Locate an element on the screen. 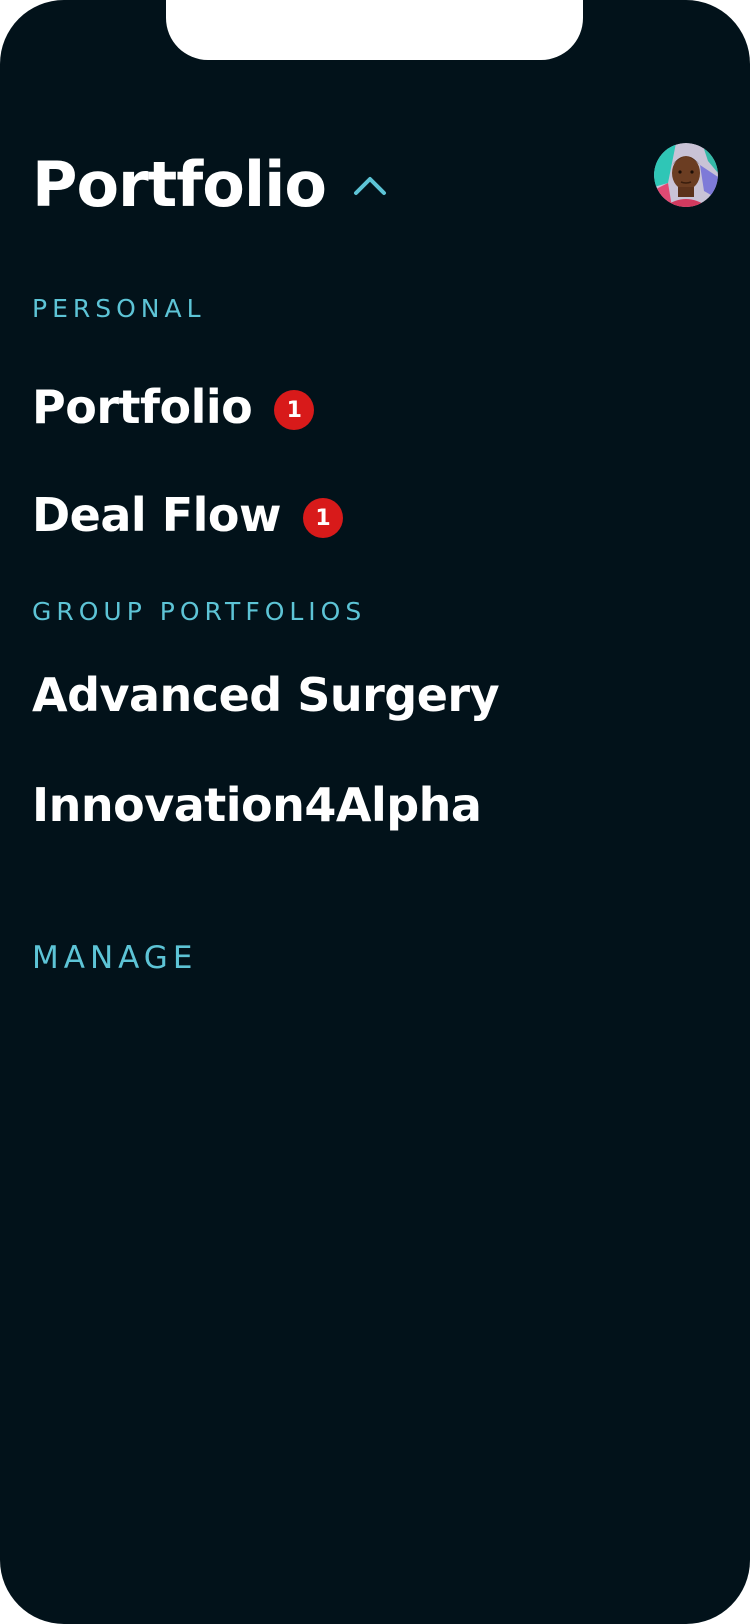 The width and height of the screenshot is (750, 1624). chevron-up-icon is located at coordinates (370, 185).